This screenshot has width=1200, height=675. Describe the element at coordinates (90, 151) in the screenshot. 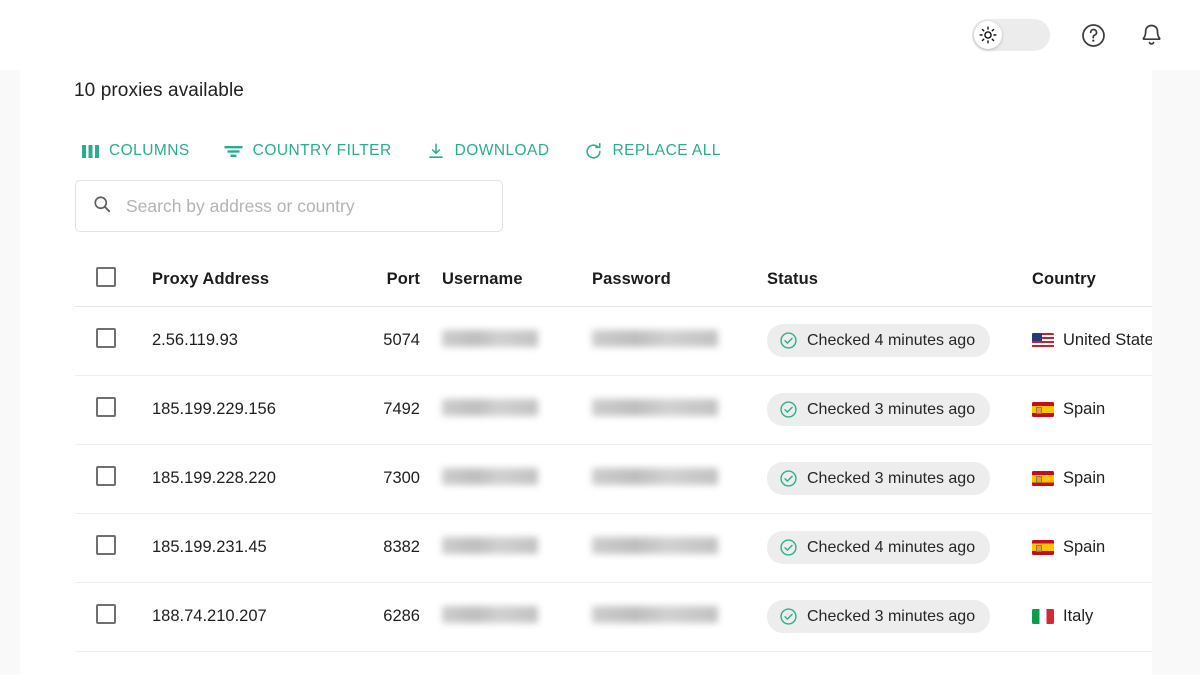

I see `columns-icon` at that location.